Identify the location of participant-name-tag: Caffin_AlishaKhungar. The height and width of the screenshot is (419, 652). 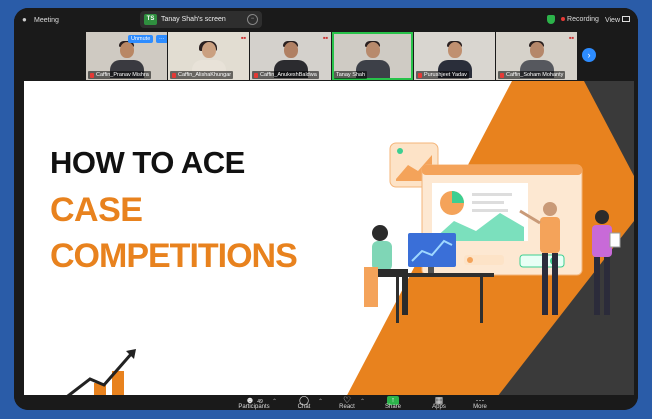
(202, 75).